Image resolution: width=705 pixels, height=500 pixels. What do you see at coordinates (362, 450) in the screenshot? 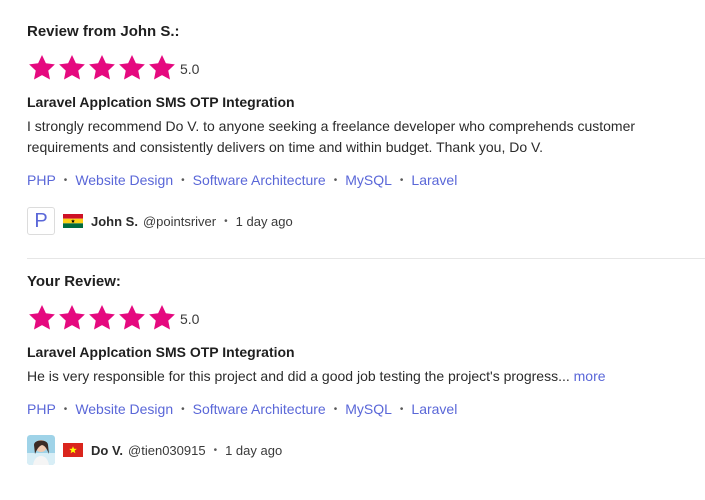
I see `review-author: Do V. @tien030915 • 1 day ago` at bounding box center [362, 450].